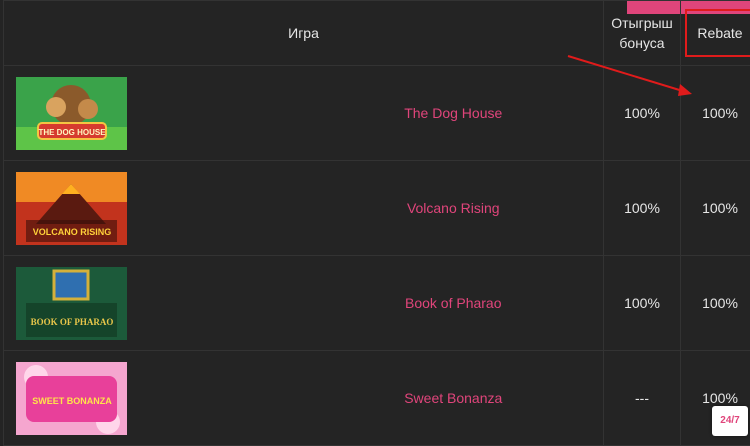 The image size is (750, 446). I want to click on thumb-text: BOOK OF PHARAO, so click(72, 322).